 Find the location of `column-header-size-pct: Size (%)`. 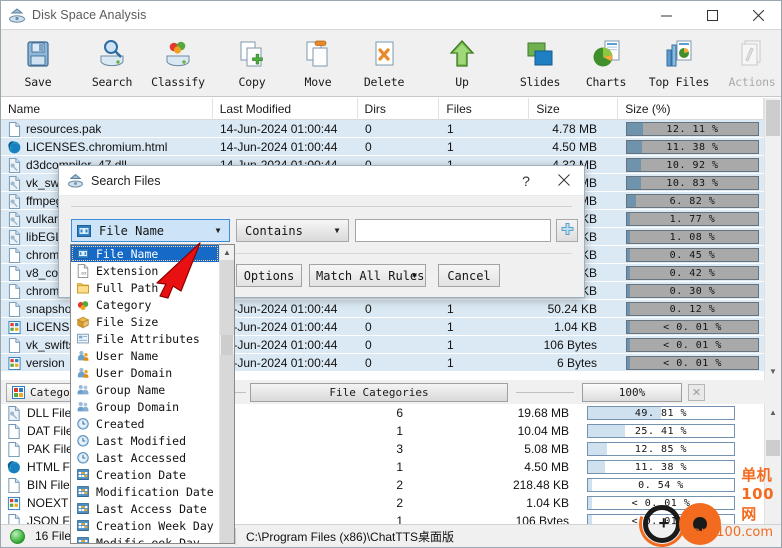

column-header-size-pct: Size (%) is located at coordinates (691, 108).